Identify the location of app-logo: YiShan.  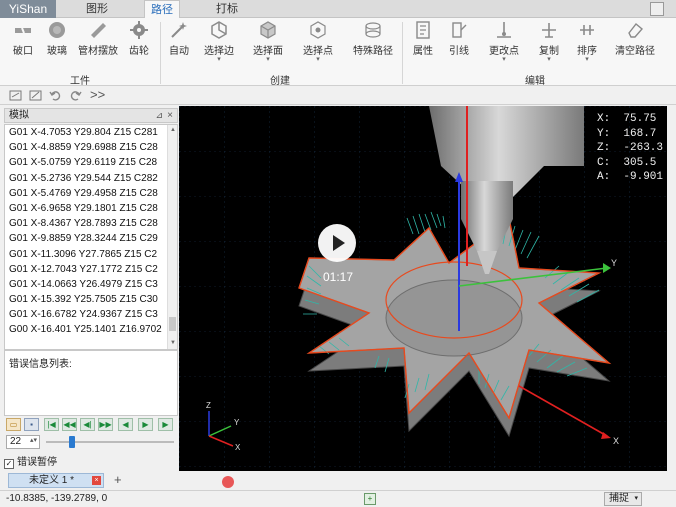
(28, 9).